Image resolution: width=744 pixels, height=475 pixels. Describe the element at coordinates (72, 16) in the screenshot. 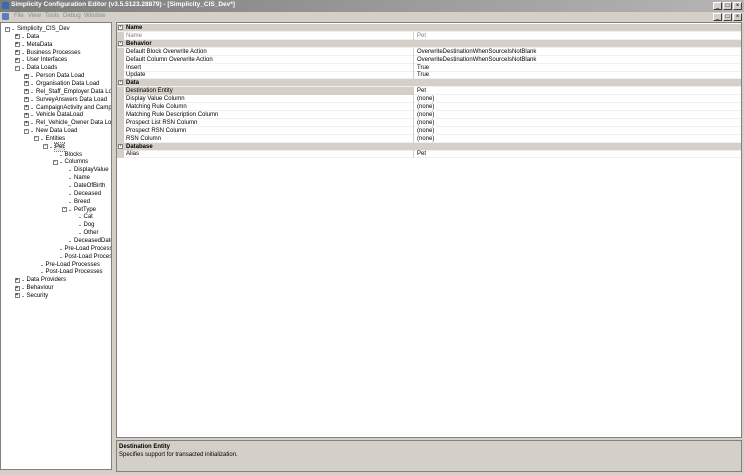

I see `menu-debug: Debug` at that location.